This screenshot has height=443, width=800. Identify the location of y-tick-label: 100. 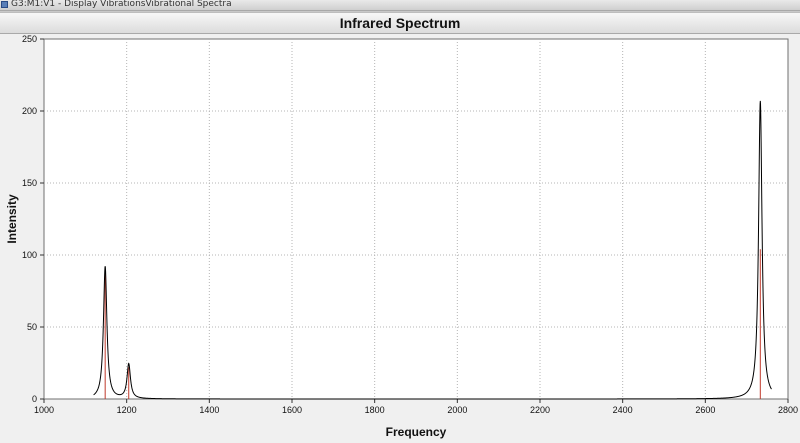
(29, 255).